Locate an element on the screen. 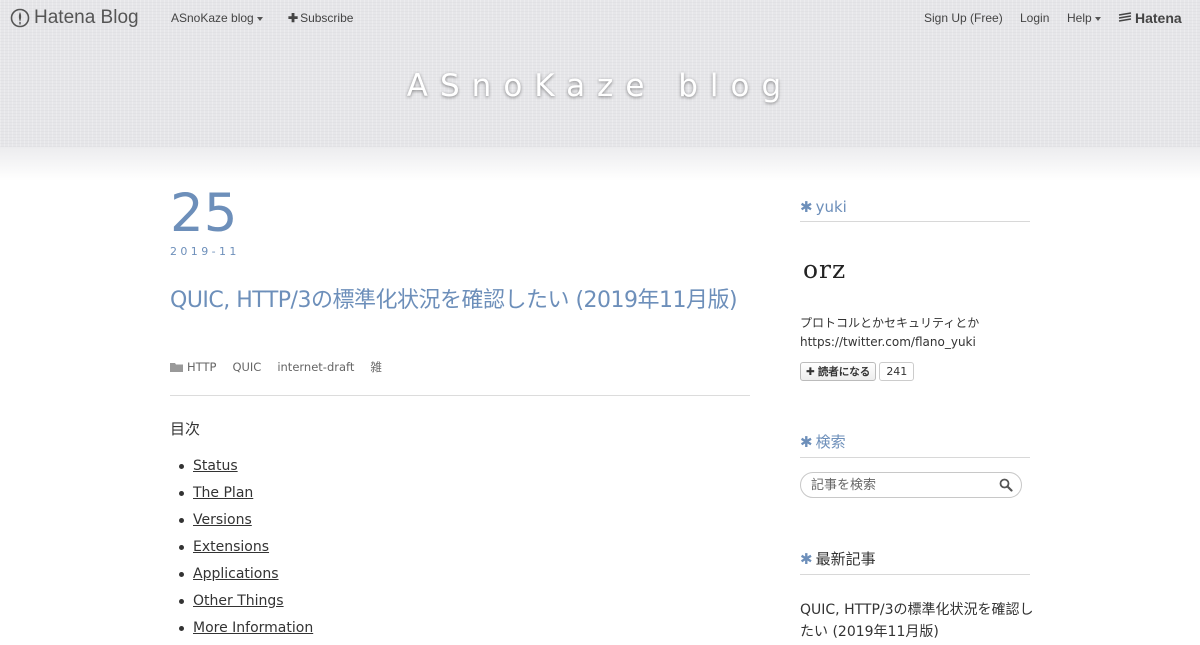  blog-menu-dropdown: ASnoKaze blog is located at coordinates (217, 18).